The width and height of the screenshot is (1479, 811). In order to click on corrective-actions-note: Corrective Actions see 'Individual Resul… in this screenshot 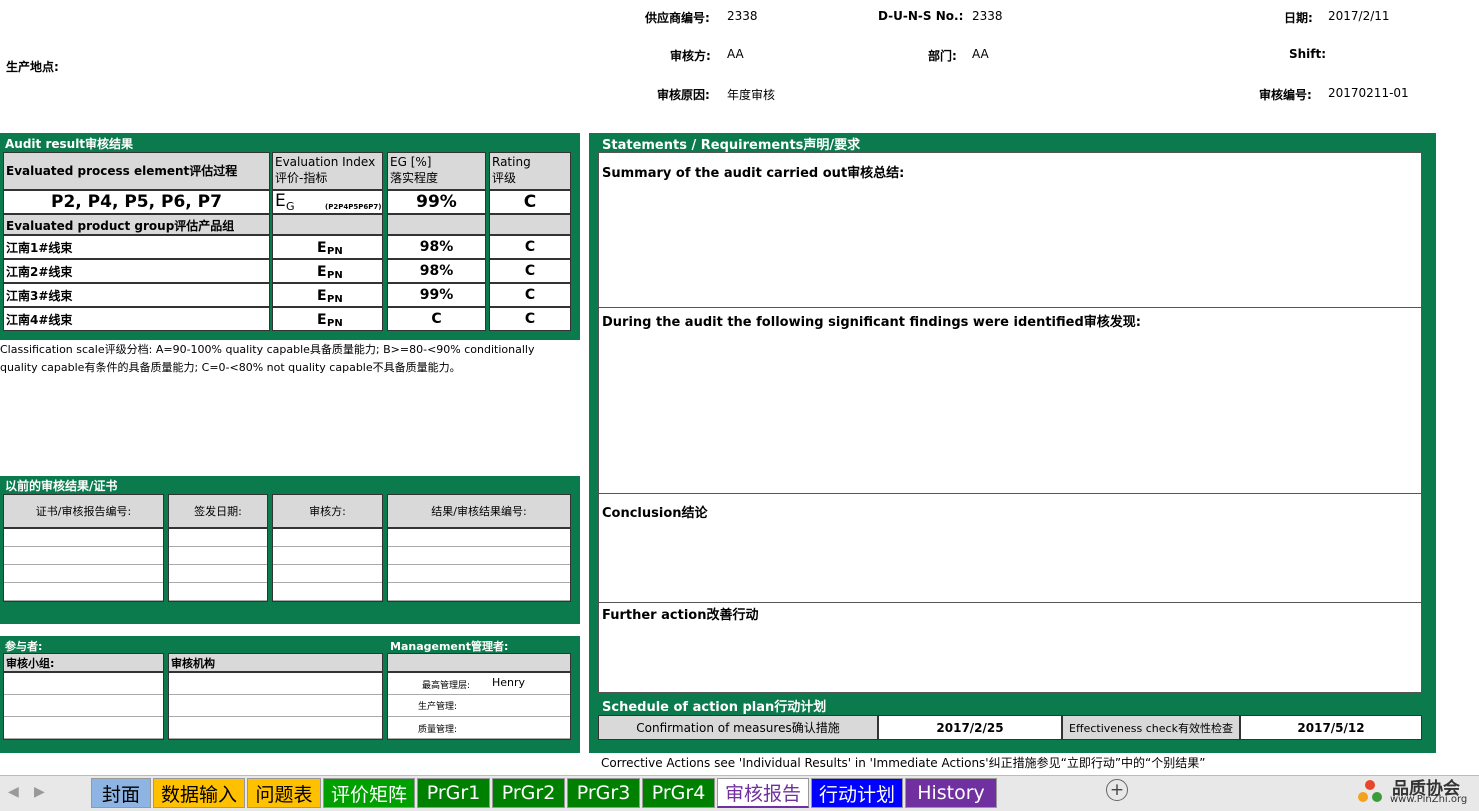, I will do `click(903, 763)`.